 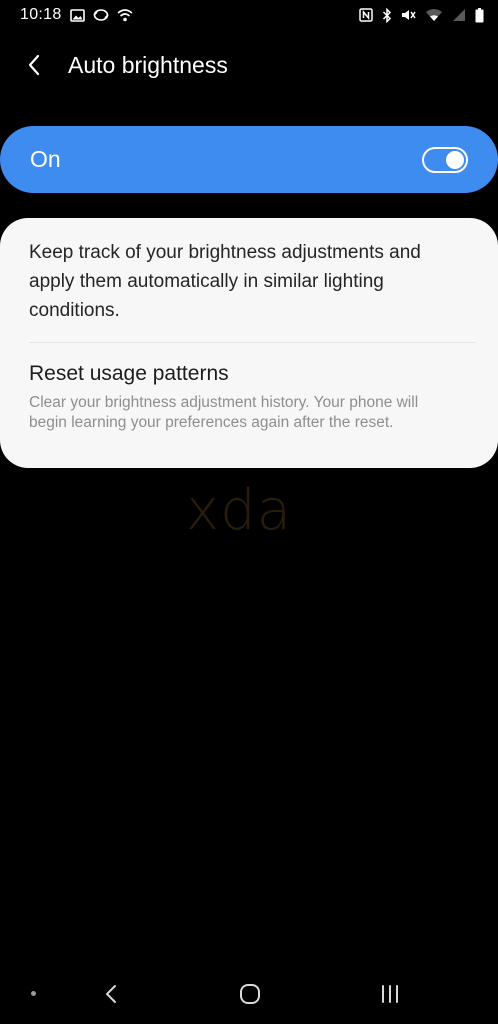 What do you see at coordinates (45, 159) in the screenshot?
I see `master-switch-label: On` at bounding box center [45, 159].